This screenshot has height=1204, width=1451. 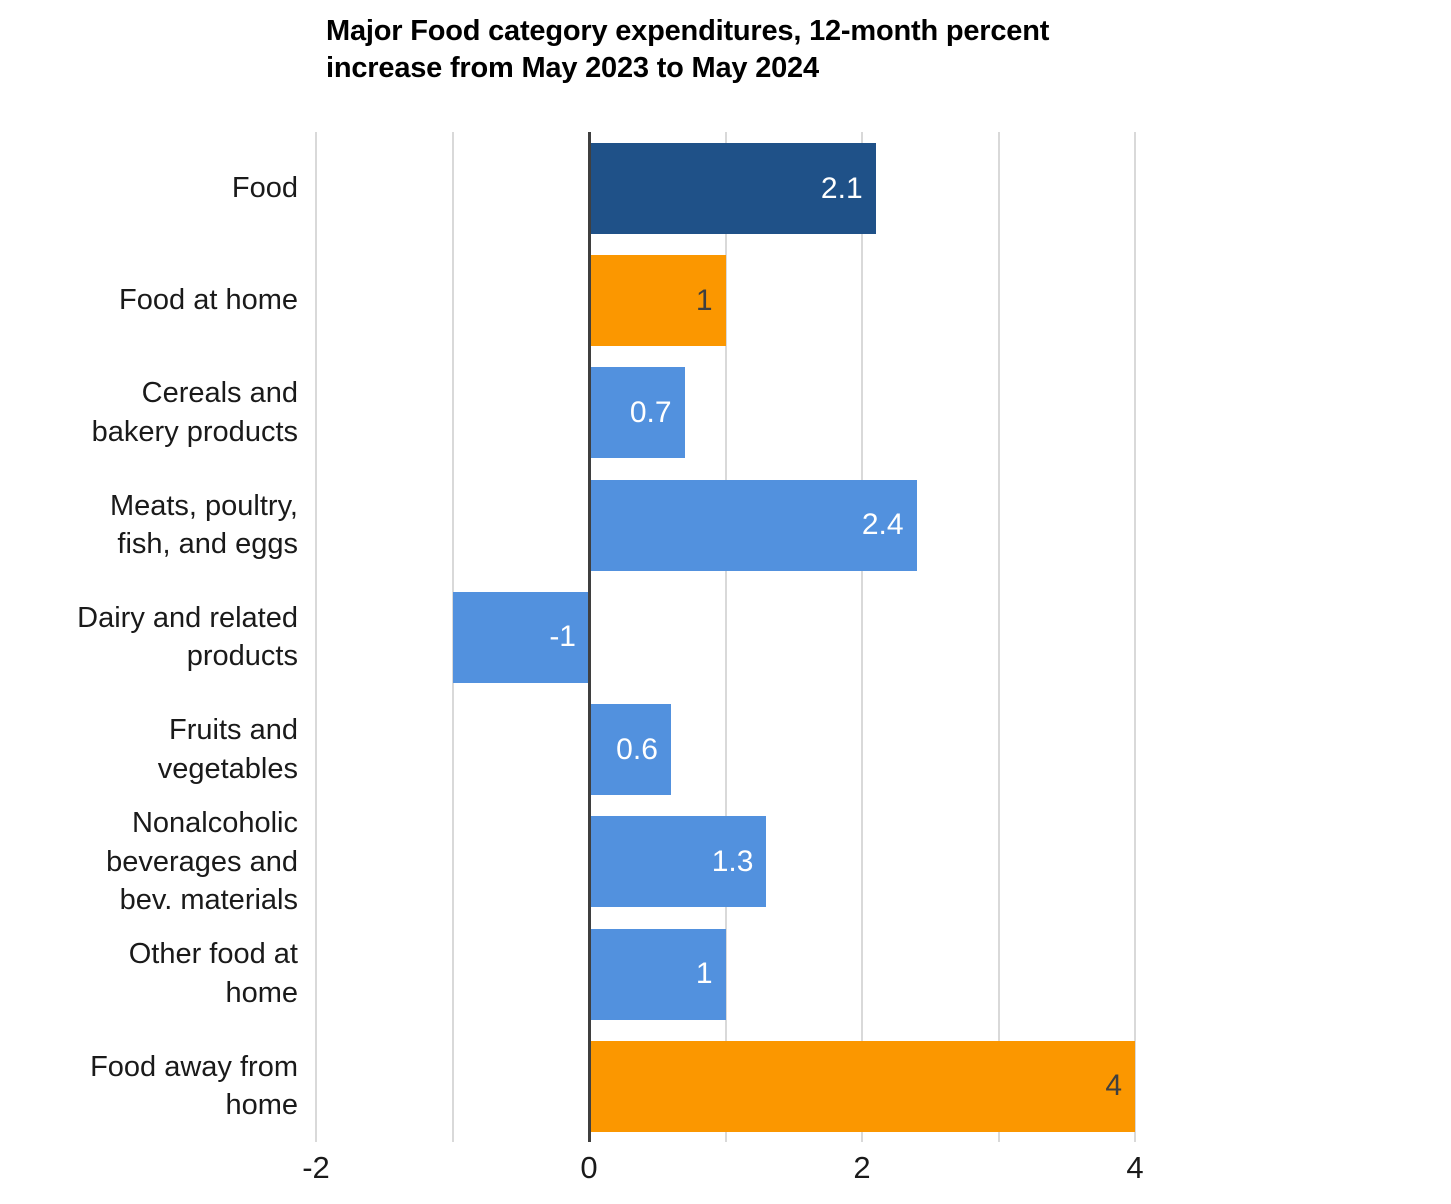 What do you see at coordinates (1135, 1167) in the screenshot?
I see `x-tick-label-4: 4` at bounding box center [1135, 1167].